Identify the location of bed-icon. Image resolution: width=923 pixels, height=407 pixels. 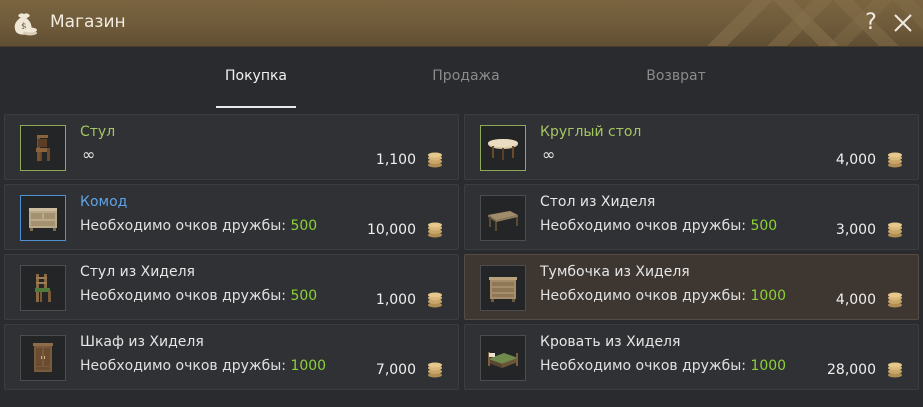
(503, 360).